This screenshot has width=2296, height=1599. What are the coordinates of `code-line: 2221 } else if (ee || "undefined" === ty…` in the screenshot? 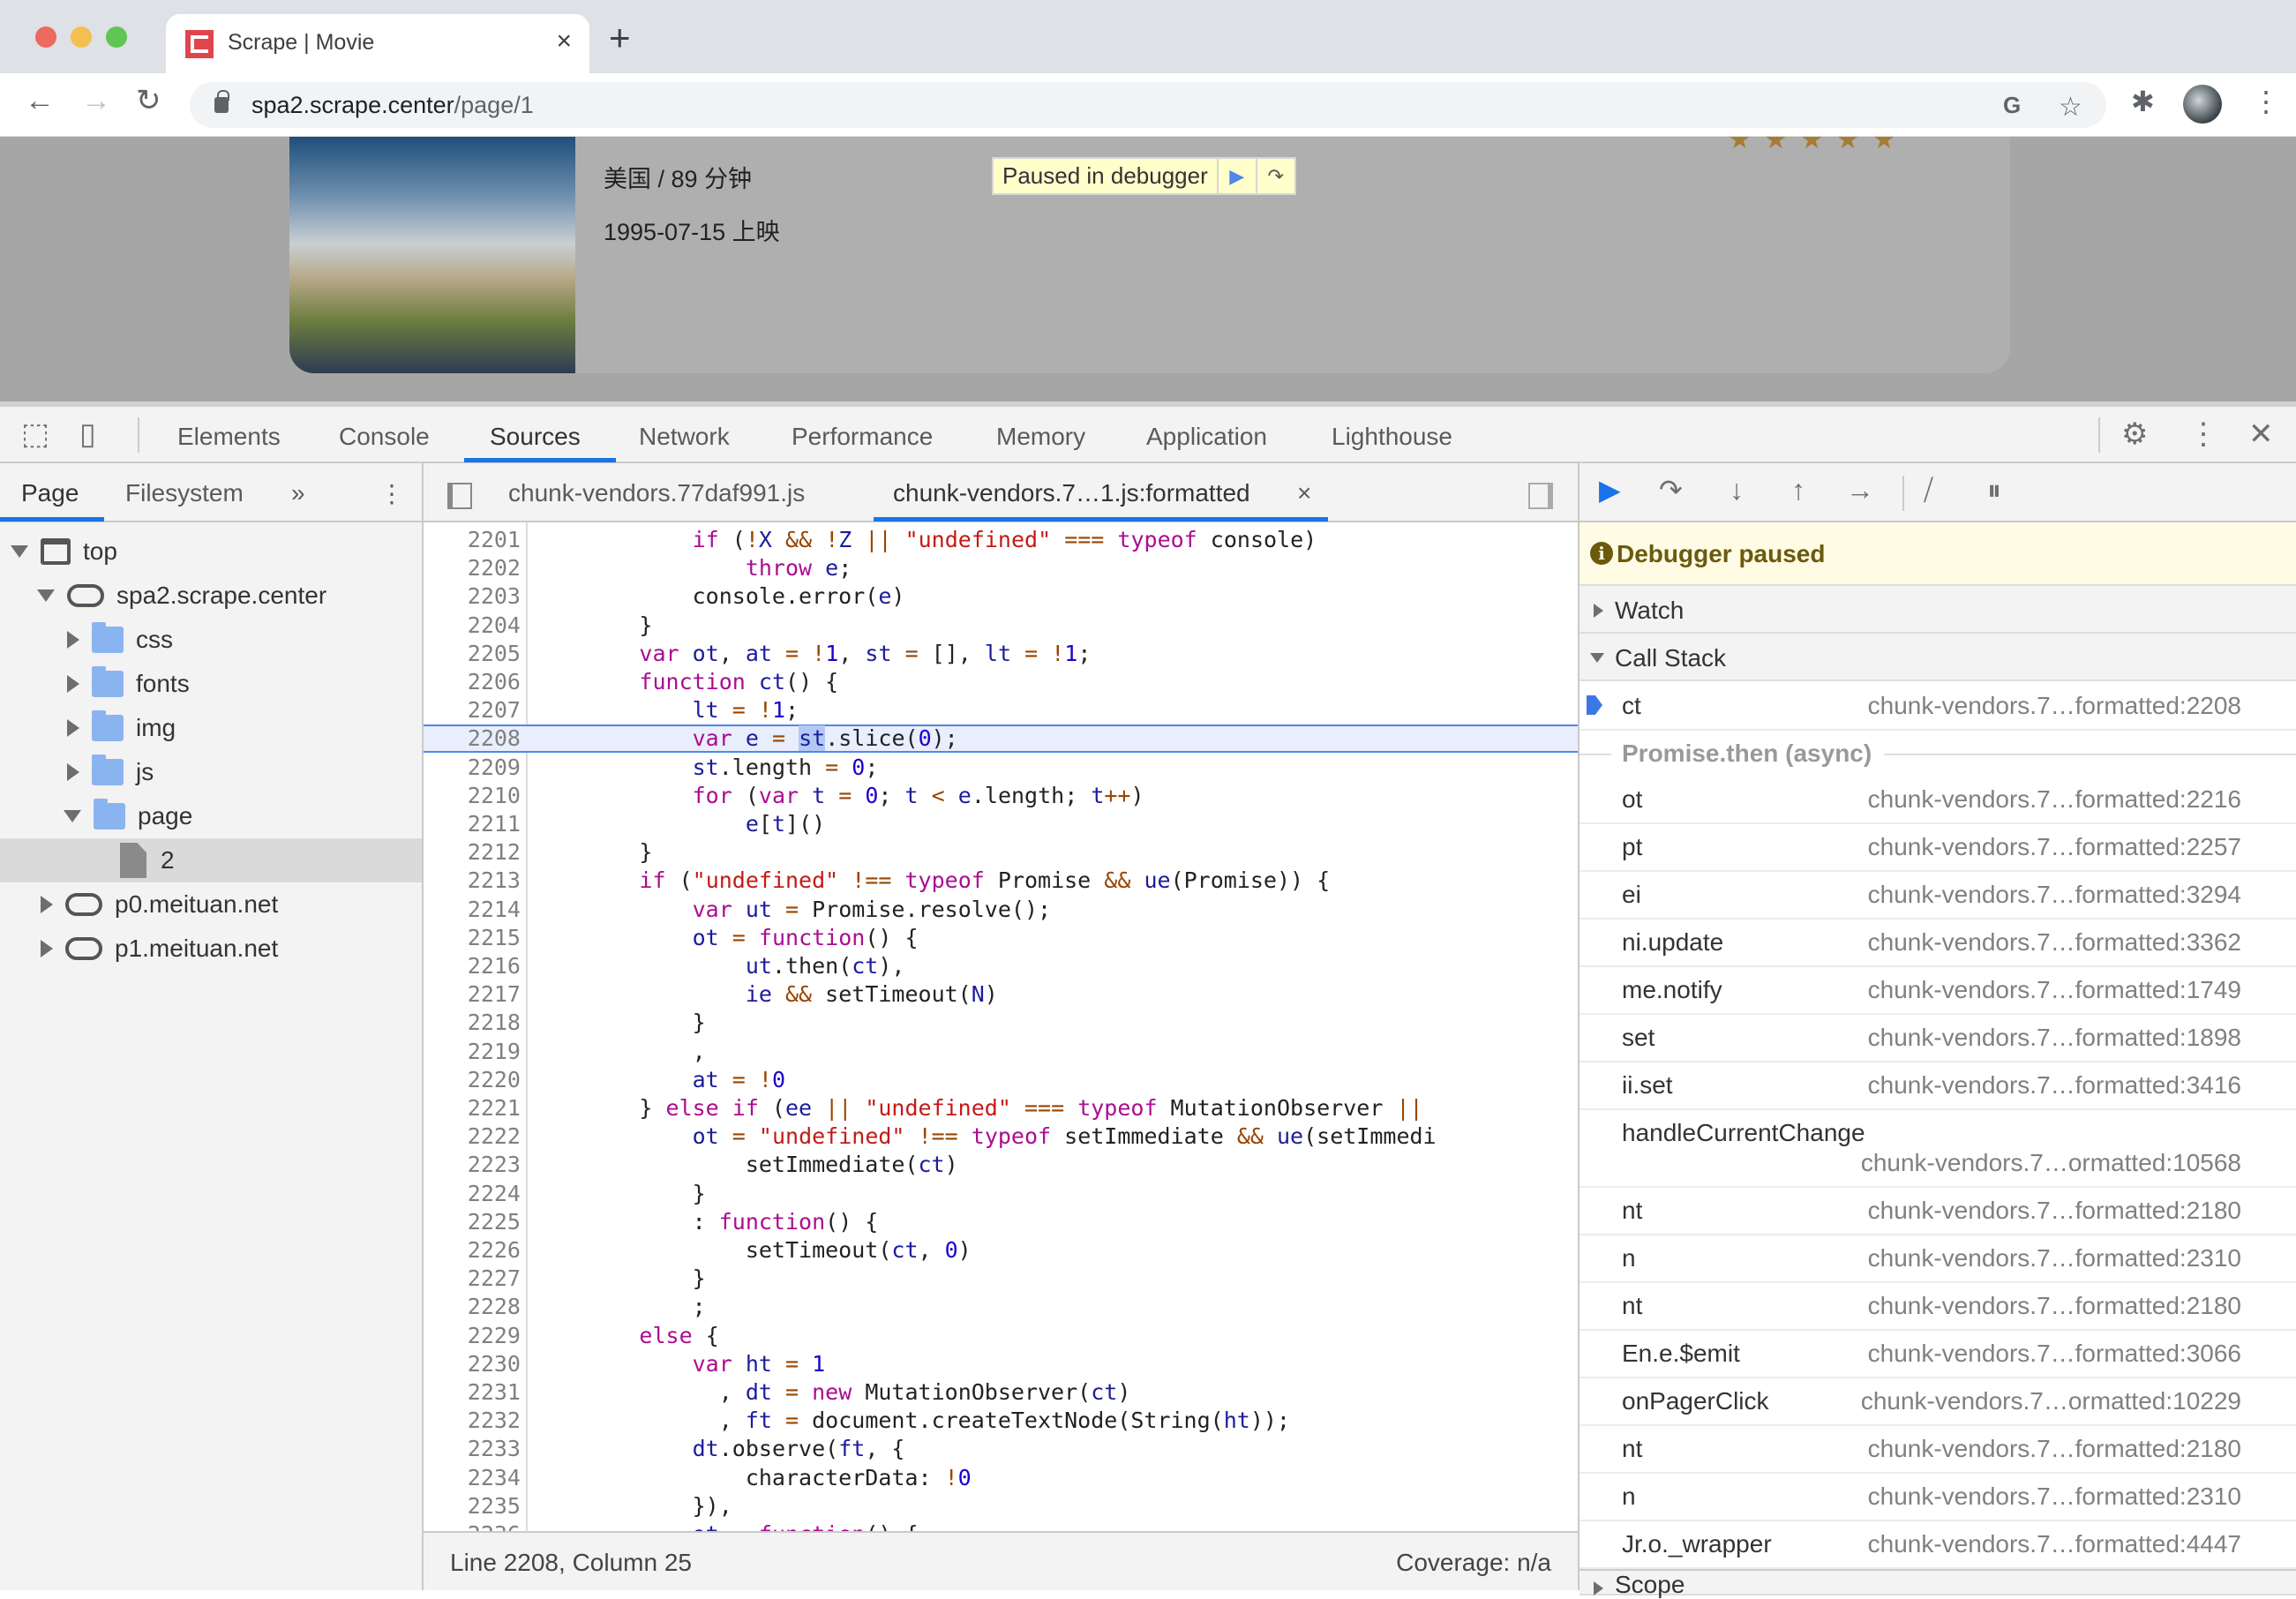 It's located at (1001, 1108).